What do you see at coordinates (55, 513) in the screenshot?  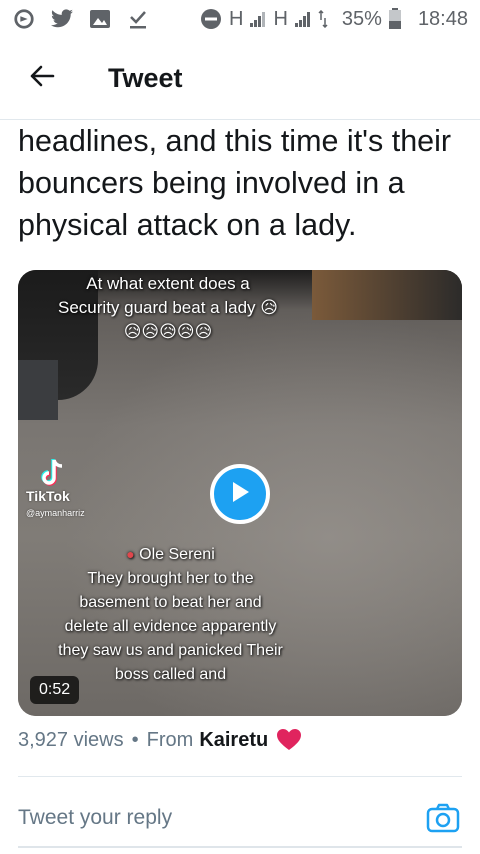 I see `tiktok-handle: @aymanharriz` at bounding box center [55, 513].